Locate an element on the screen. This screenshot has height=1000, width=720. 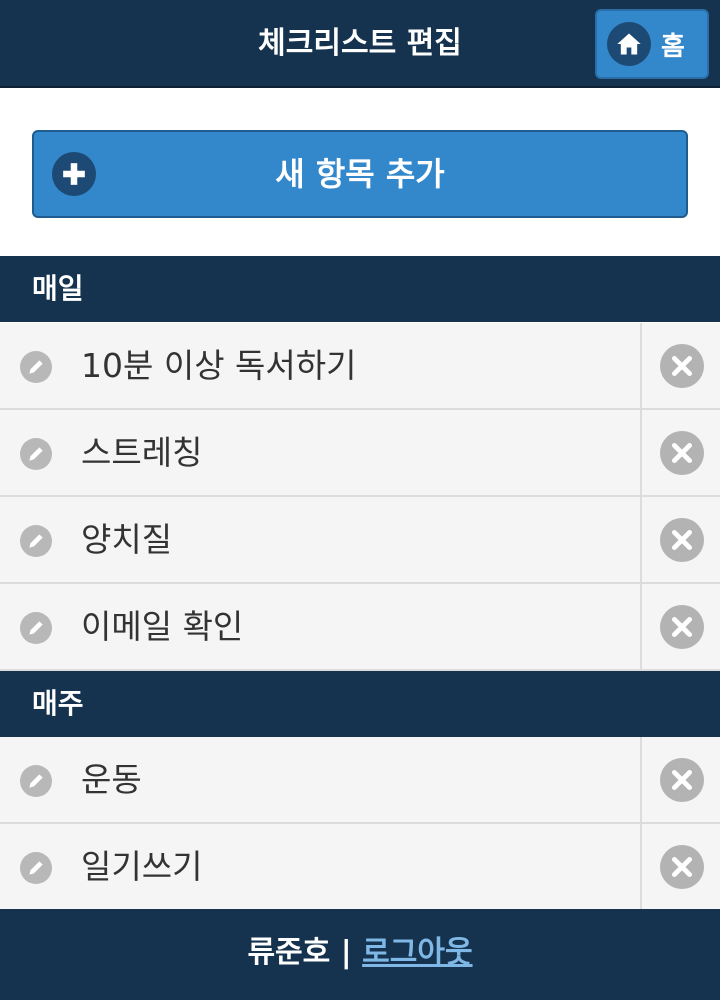
list-item: 운동 is located at coordinates (360, 780).